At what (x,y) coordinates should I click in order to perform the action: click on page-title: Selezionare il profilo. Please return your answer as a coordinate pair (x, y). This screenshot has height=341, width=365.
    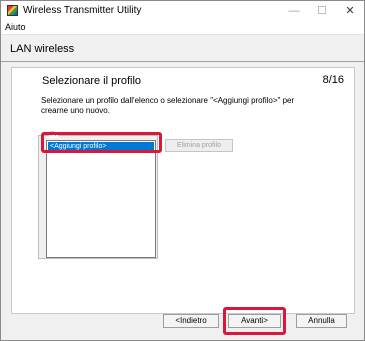
    Looking at the image, I should click on (92, 81).